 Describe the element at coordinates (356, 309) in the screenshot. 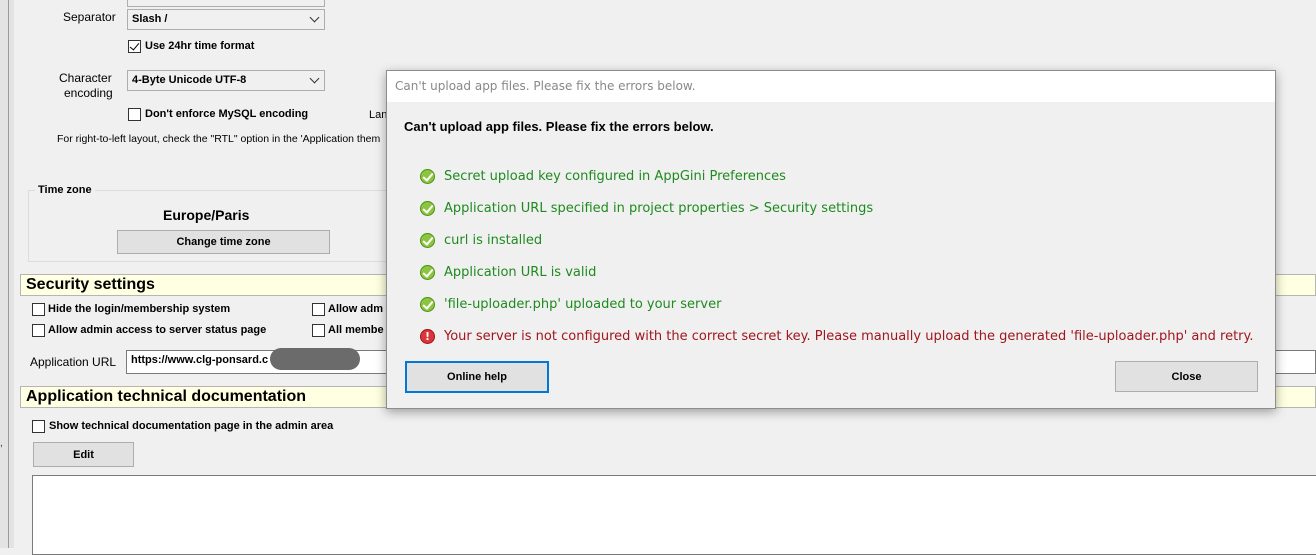

I see `allow-admin-label: Allow adm` at that location.